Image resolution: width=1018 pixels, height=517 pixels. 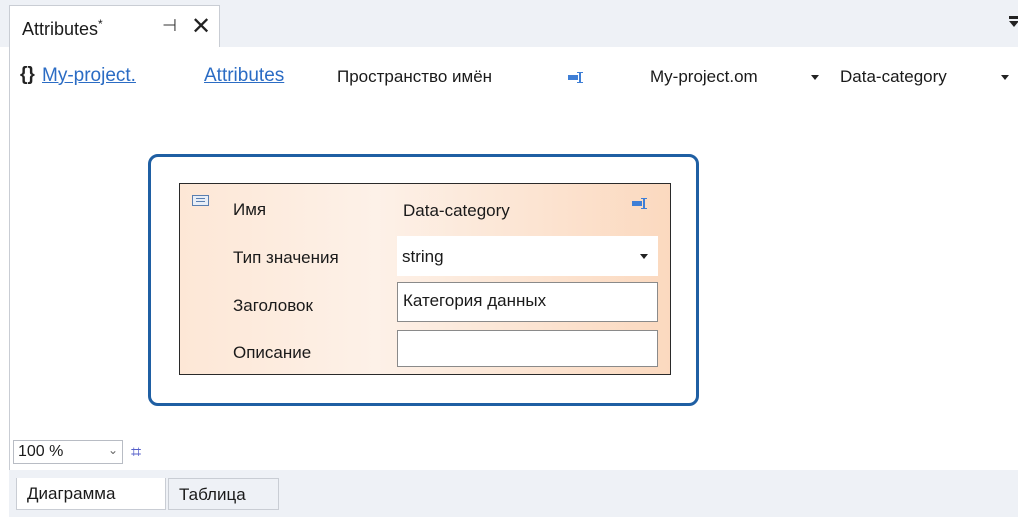 I want to click on close-icon: ✕, so click(x=201, y=26).